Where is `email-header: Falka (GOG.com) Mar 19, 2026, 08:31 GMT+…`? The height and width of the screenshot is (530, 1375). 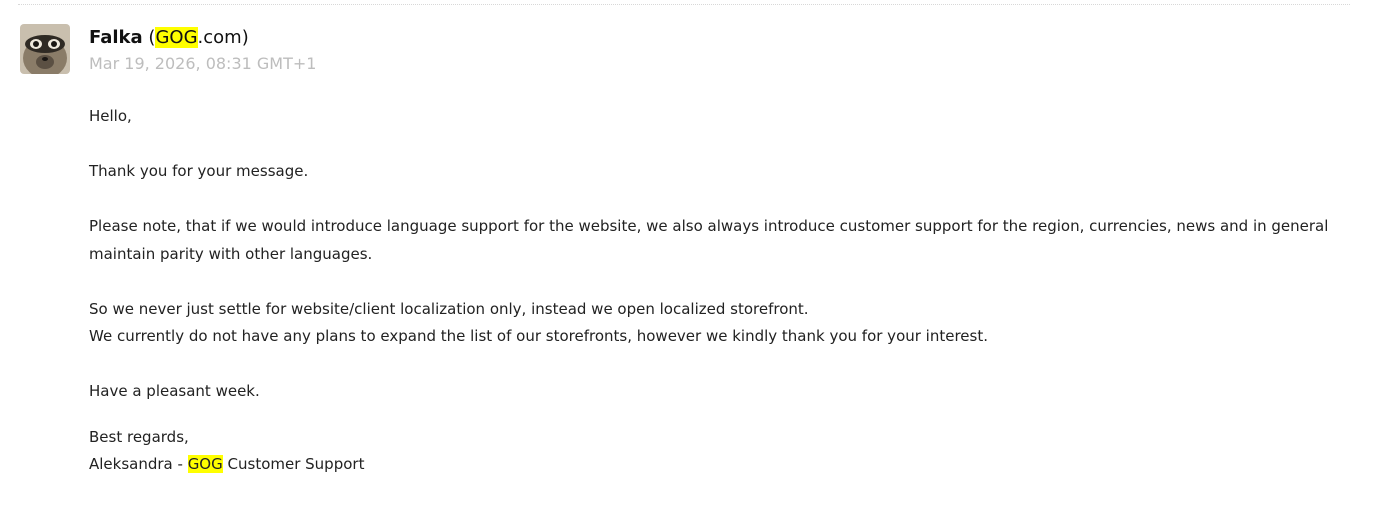 email-header: Falka (GOG.com) Mar 19, 2026, 08:31 GMT+… is located at coordinates (202, 50).